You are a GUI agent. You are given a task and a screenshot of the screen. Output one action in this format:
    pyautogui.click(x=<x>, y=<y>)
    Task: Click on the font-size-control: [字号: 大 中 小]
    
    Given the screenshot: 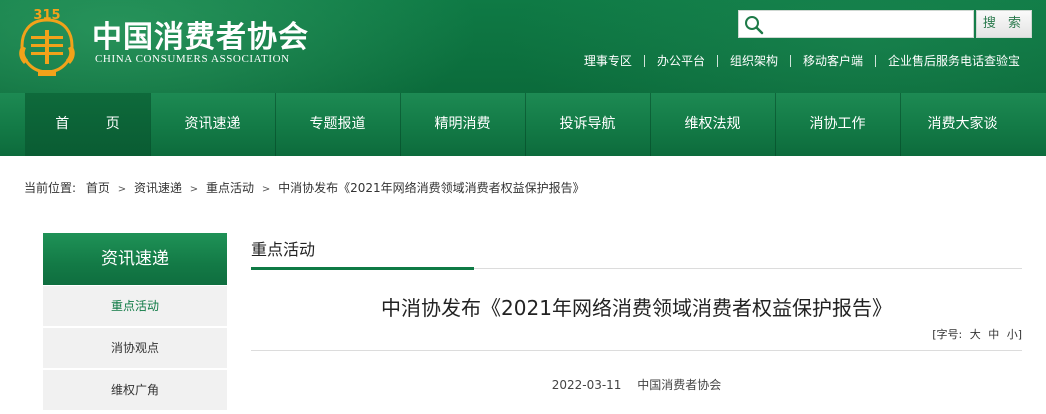 What is the action you would take?
    pyautogui.click(x=977, y=334)
    